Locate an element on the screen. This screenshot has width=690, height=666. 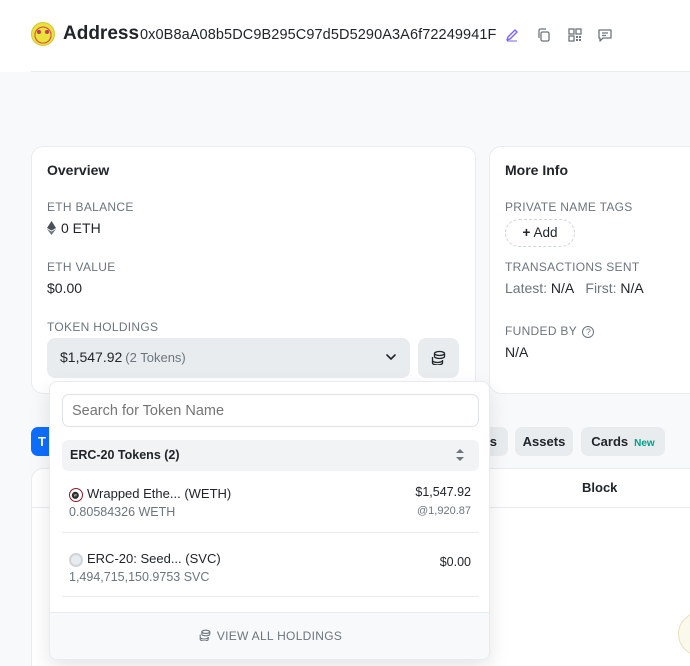
token-holdings-button is located at coordinates (438, 358).